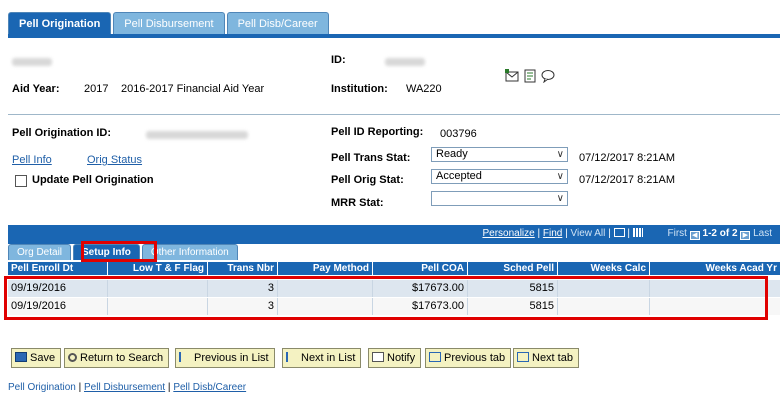 The image size is (780, 411). What do you see at coordinates (40, 252) in the screenshot?
I see `tab-org-detail: Org Detail` at bounding box center [40, 252].